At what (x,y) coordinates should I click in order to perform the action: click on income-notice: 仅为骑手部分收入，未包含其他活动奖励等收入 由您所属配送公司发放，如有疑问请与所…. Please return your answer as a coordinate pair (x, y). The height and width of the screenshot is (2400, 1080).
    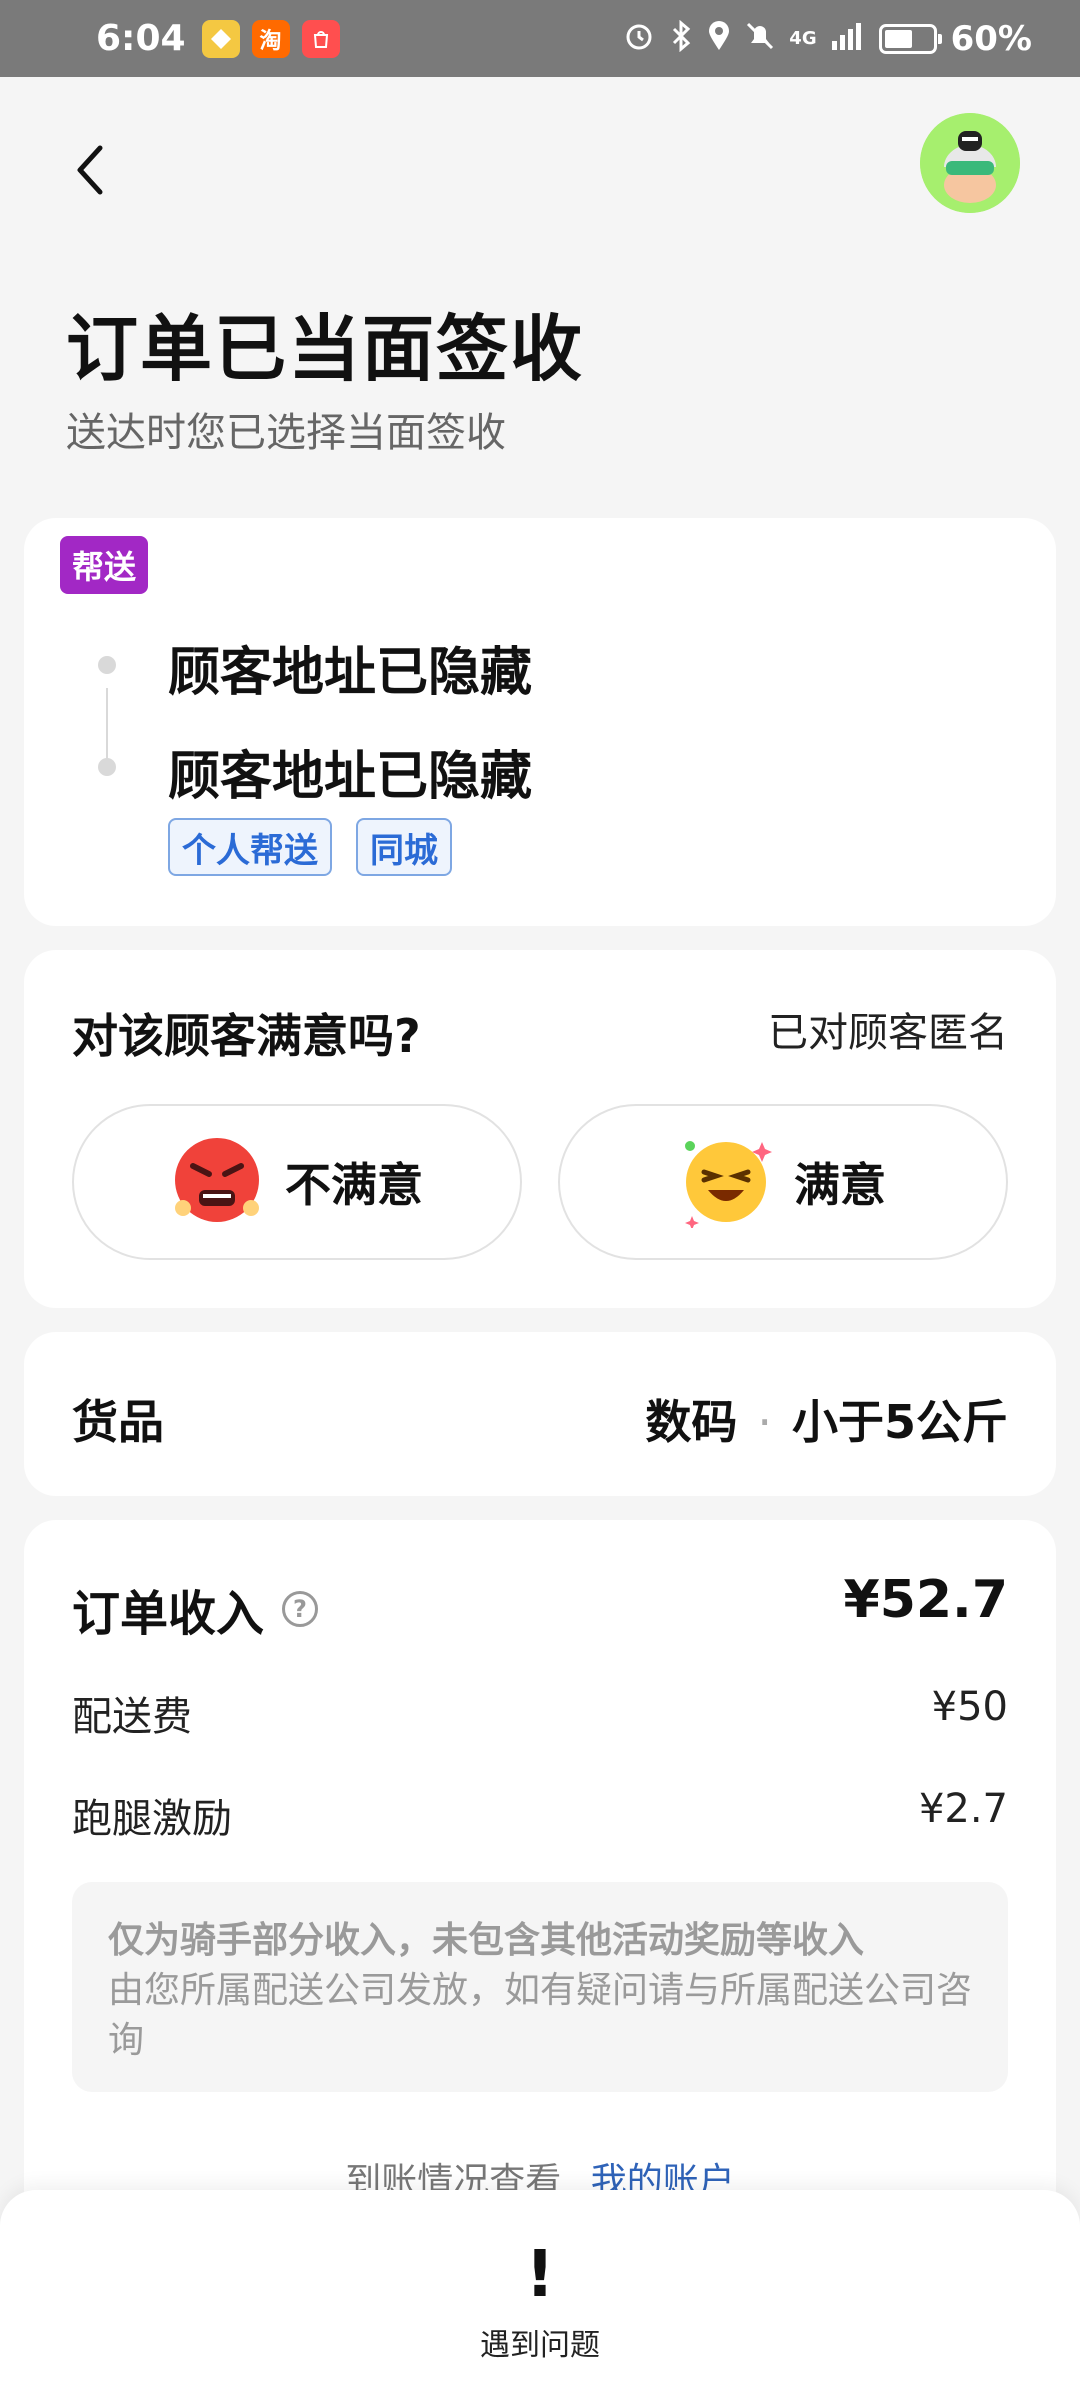
    Looking at the image, I should click on (540, 1987).